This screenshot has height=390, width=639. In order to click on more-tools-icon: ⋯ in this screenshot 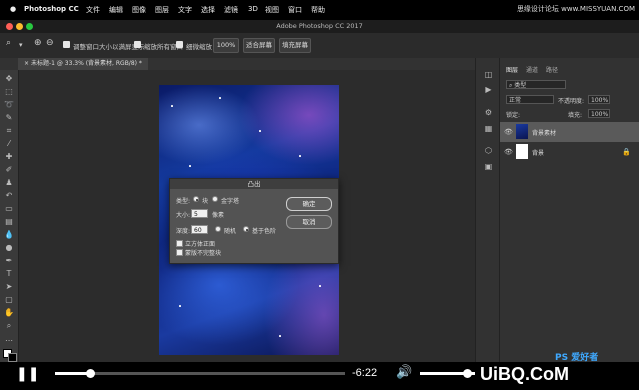, I will do `click(9, 341)`.